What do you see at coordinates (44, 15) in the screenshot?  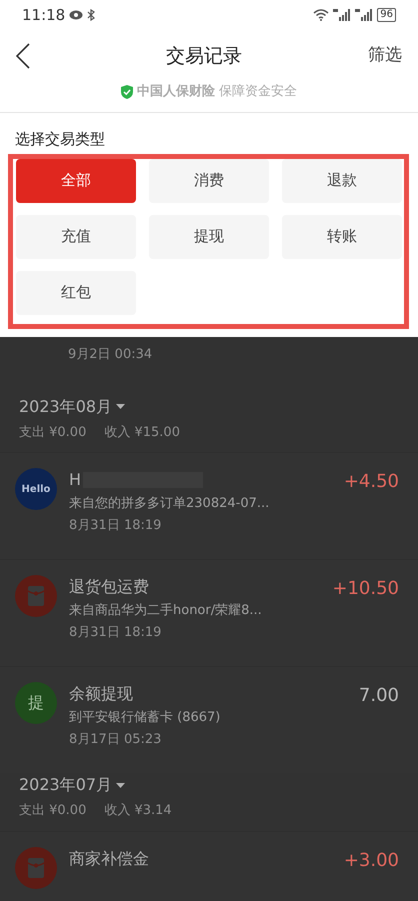 I see `status-time: 11:18` at bounding box center [44, 15].